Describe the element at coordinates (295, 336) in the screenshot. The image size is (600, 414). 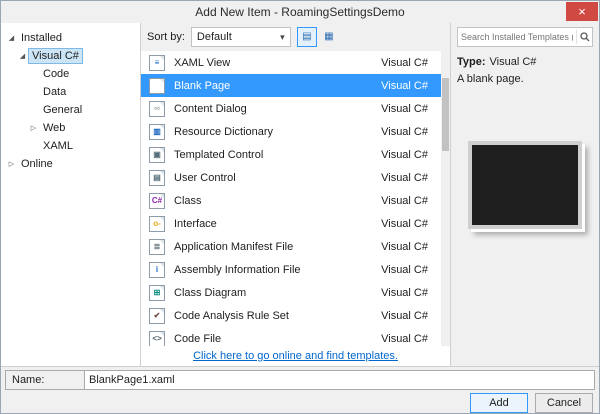
I see `template-row: <> Code File Visual C#` at that location.